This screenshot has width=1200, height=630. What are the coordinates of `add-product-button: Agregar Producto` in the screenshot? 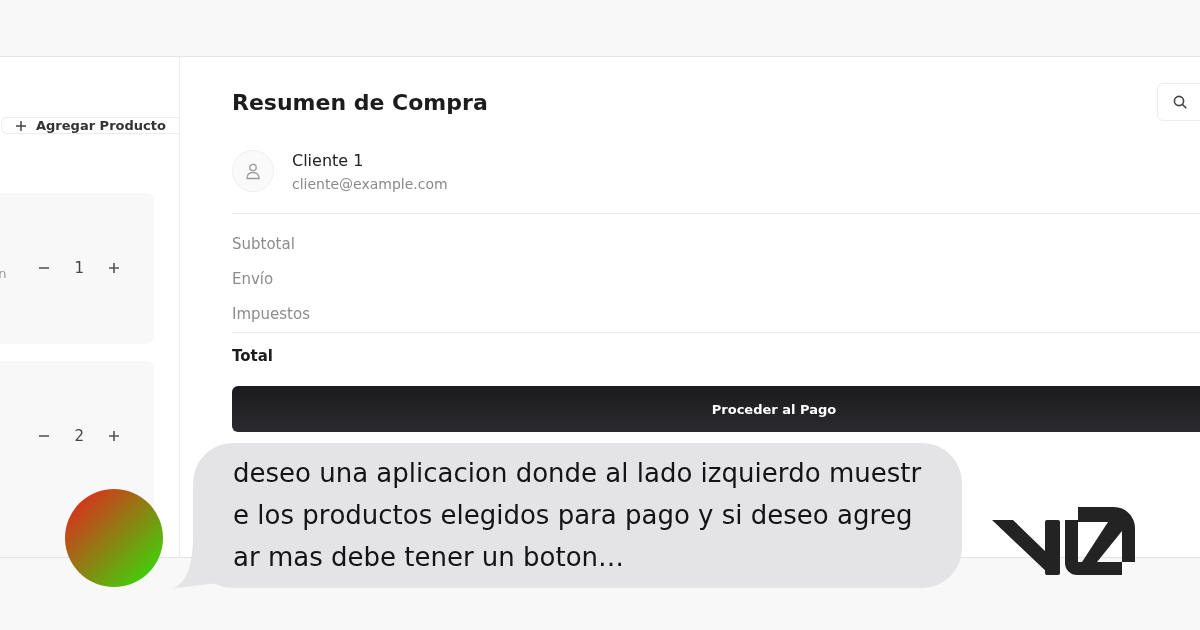 It's located at (90, 125).